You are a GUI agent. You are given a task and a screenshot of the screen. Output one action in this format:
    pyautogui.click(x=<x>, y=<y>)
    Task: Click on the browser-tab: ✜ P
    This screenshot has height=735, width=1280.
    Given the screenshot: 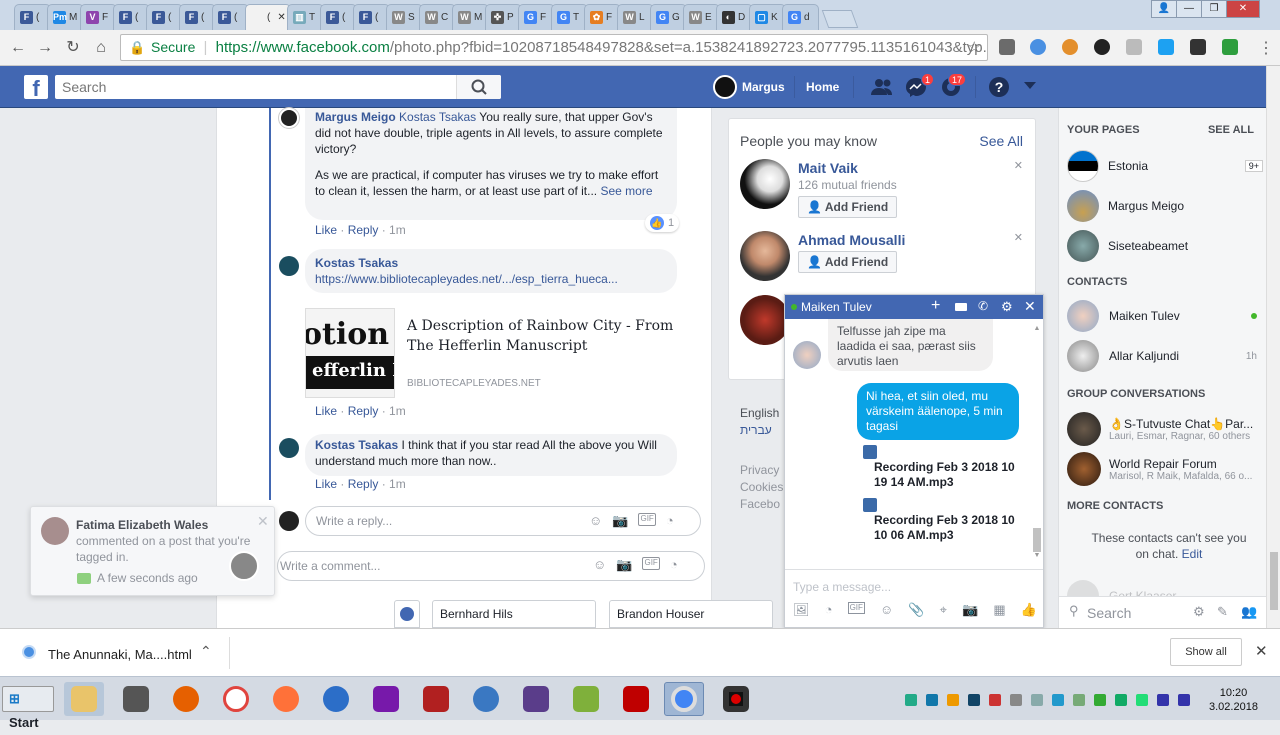 What is the action you would take?
    pyautogui.click(x=503, y=17)
    